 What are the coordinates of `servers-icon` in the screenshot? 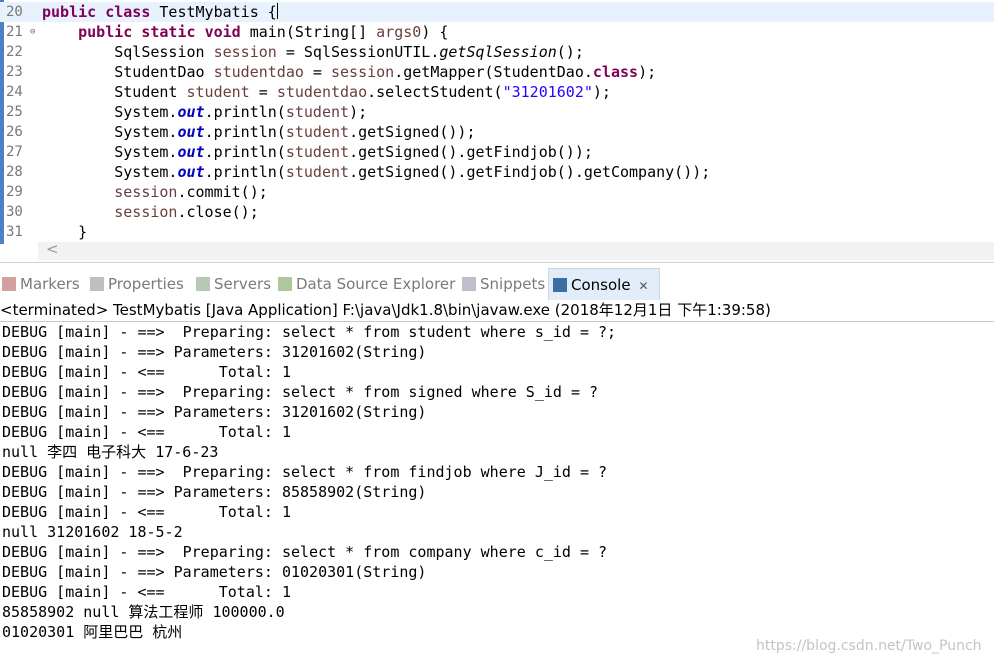 It's located at (203, 284).